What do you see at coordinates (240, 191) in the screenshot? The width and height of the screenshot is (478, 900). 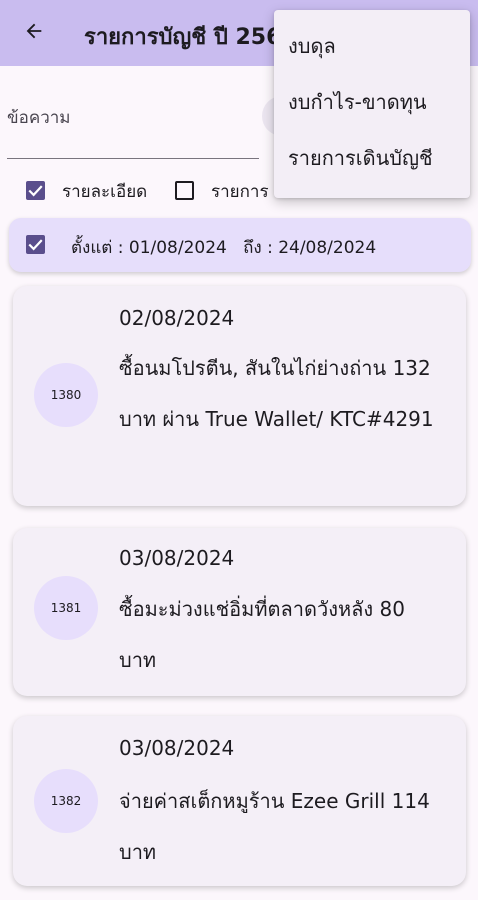 I see `entries-checkbox-label: รายการ` at bounding box center [240, 191].